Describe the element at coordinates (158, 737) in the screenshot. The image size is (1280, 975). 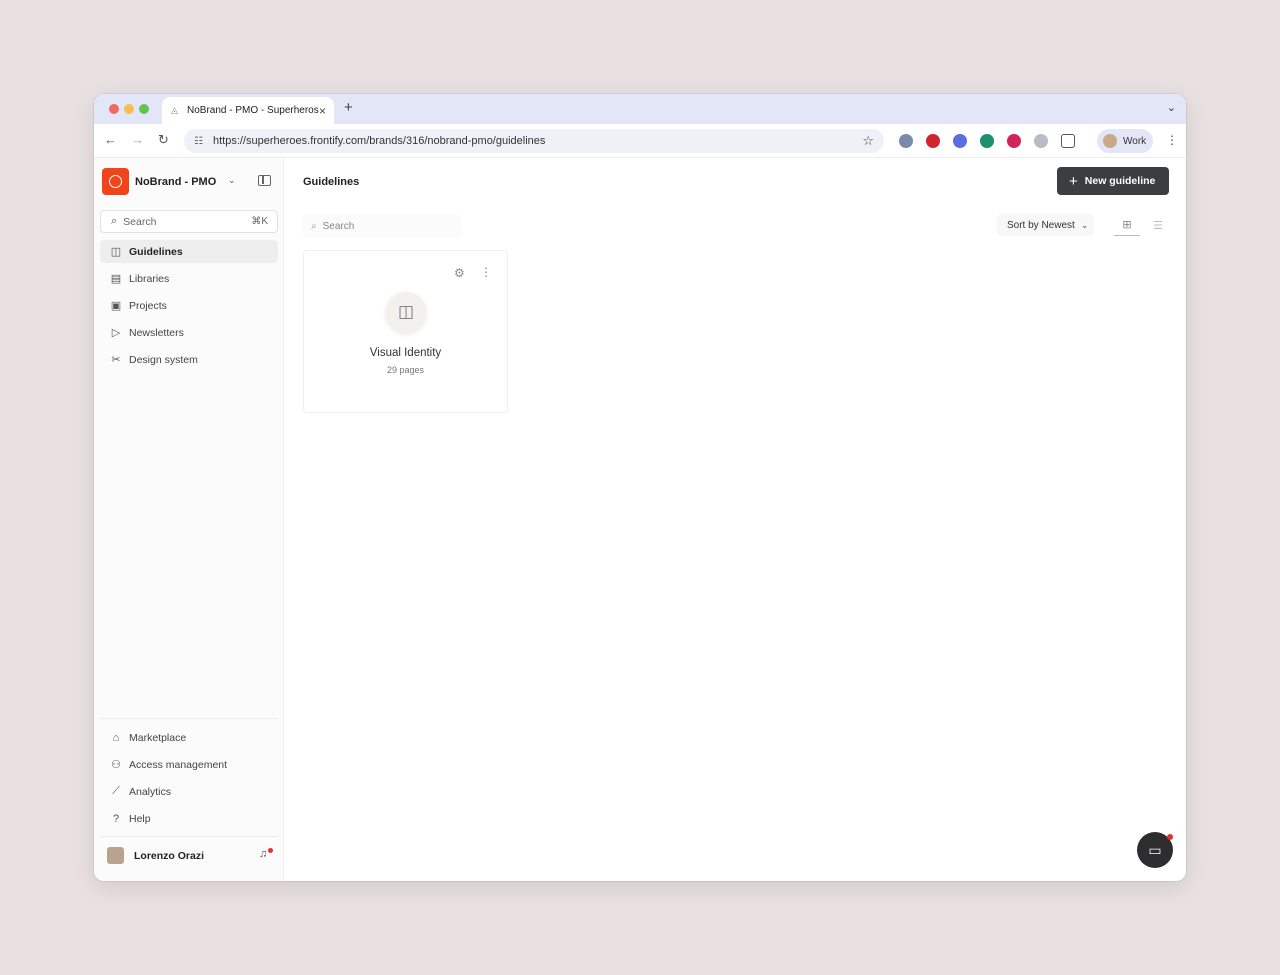
I see `sidebar-item-label: Marketplace` at that location.